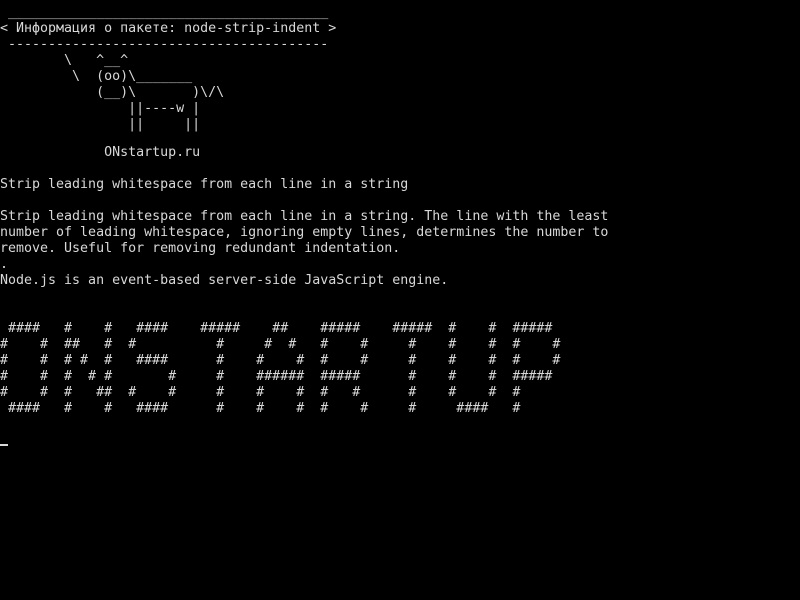  Describe the element at coordinates (100, 108) in the screenshot. I see `cowsay-line: ||----w |` at that location.